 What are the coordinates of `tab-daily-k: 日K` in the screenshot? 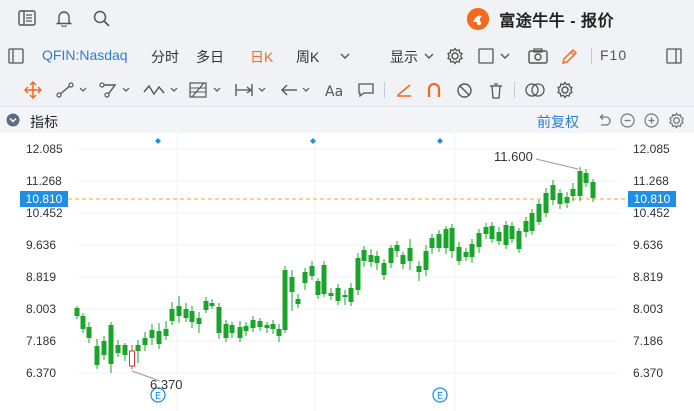 It's located at (261, 57).